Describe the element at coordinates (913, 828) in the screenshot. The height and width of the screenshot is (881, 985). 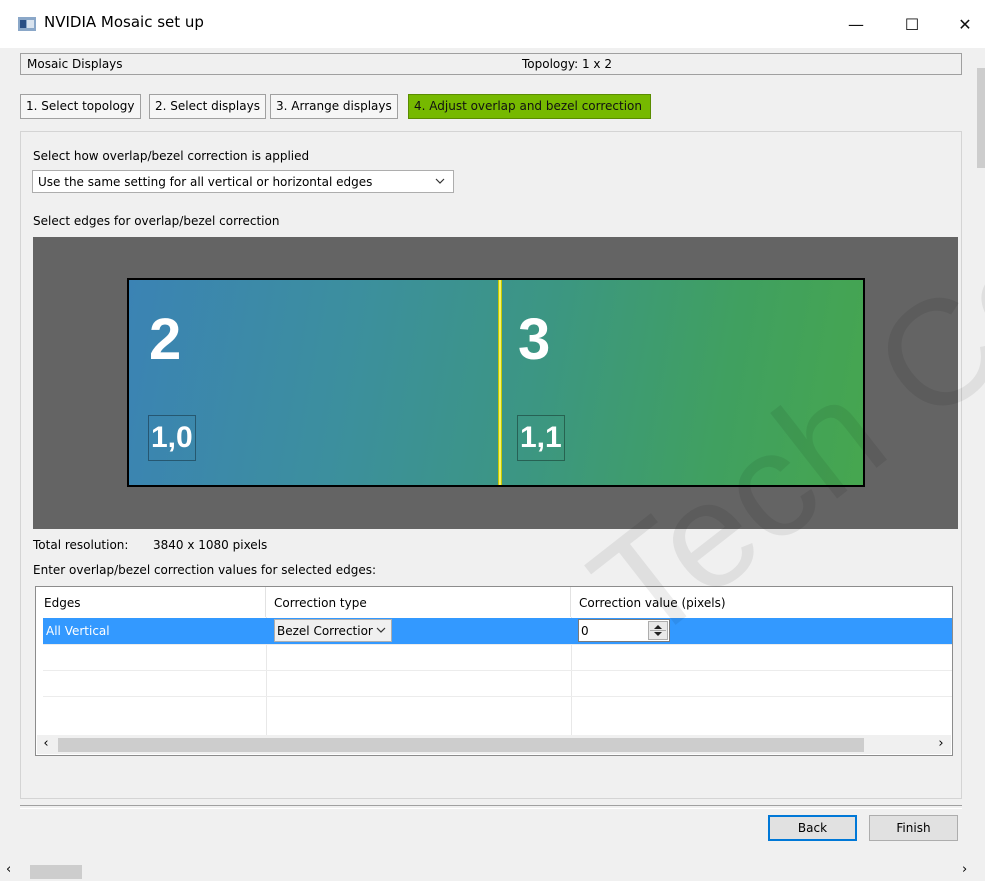
I see `finish-button: Finish` at that location.